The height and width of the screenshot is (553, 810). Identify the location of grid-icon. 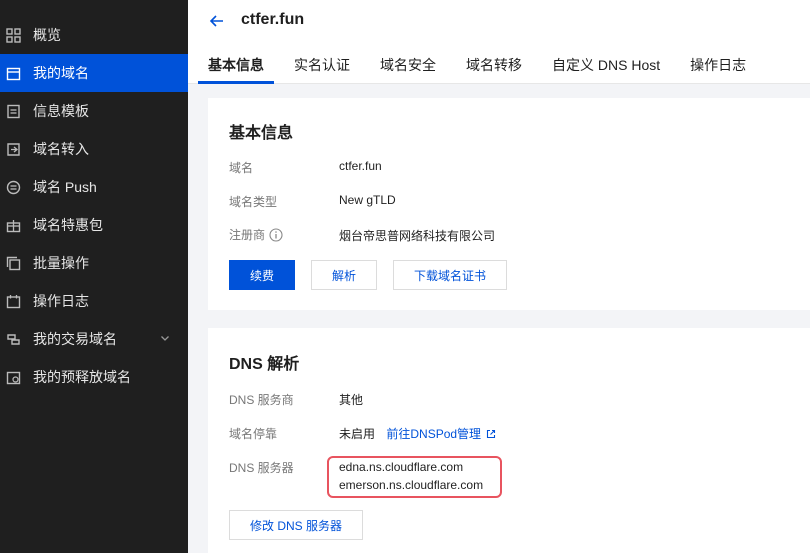
(13, 35).